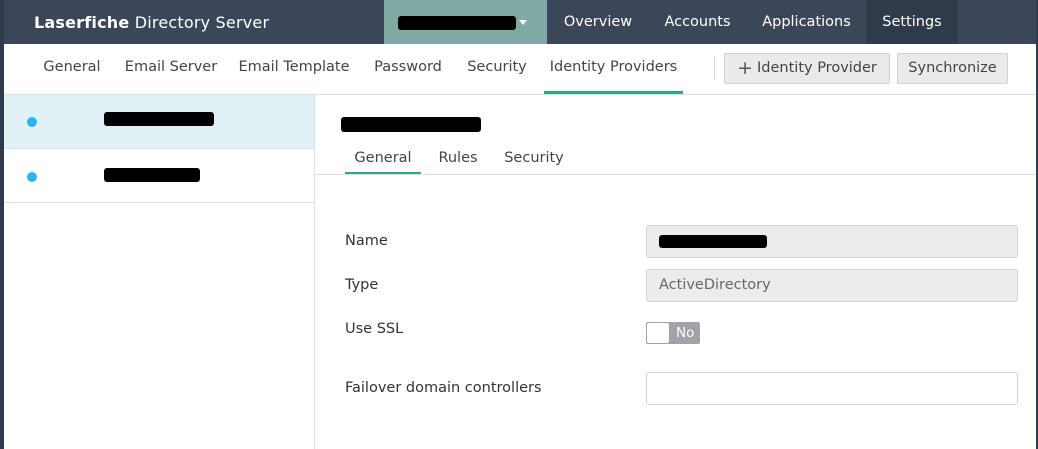 This screenshot has height=449, width=1038. I want to click on toolbar-divider, so click(714, 68).